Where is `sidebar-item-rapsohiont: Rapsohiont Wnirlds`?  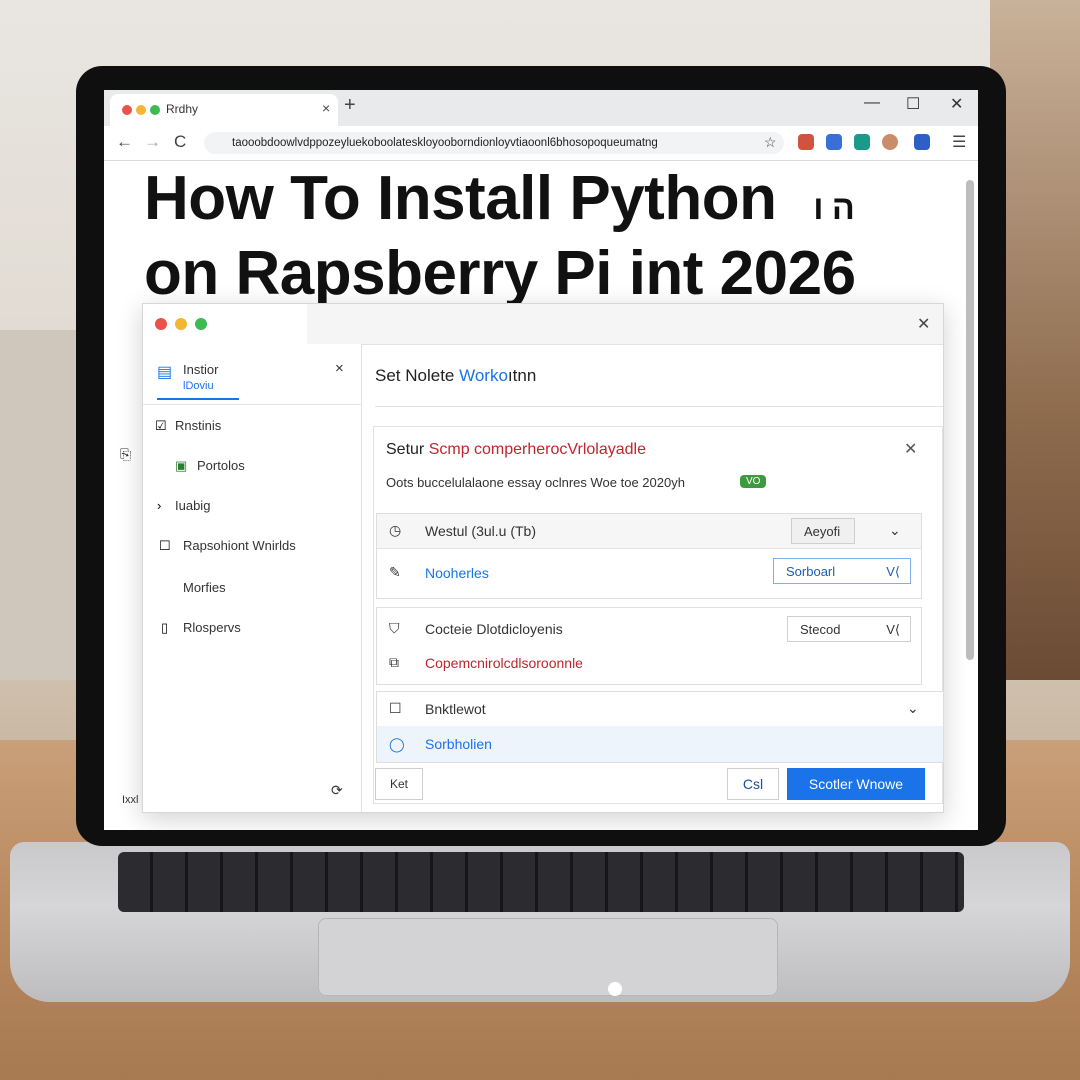
sidebar-item-rapsohiont: Rapsohiont Wnirlds is located at coordinates (239, 545).